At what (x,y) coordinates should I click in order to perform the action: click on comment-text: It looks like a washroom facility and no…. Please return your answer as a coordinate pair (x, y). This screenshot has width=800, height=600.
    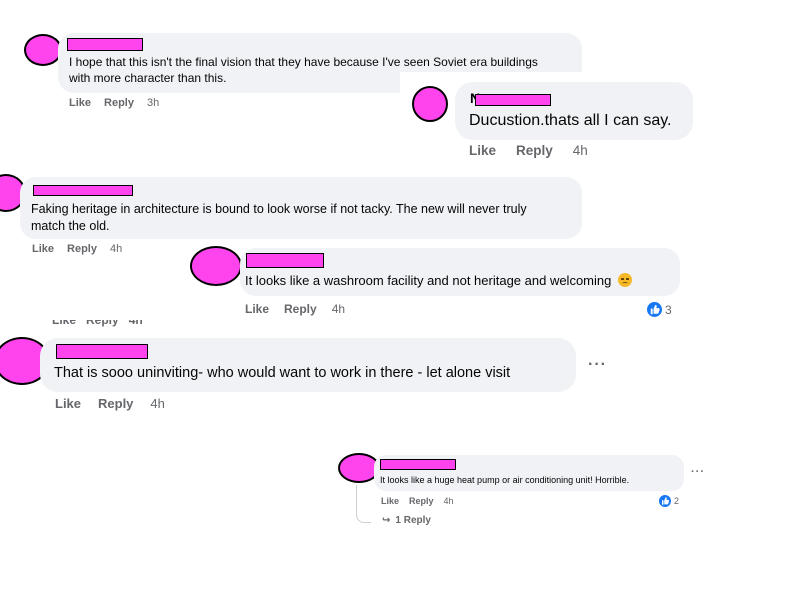
    Looking at the image, I should click on (428, 280).